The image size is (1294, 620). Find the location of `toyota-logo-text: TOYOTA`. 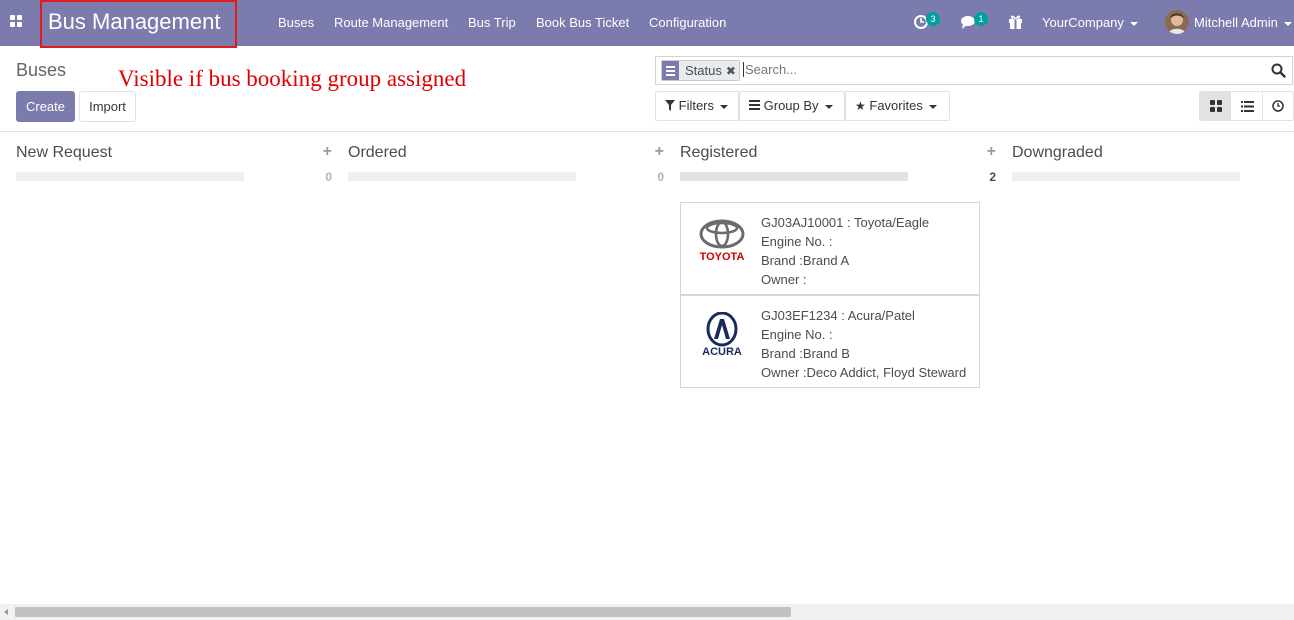

toyota-logo-text: TOYOTA is located at coordinates (722, 257).